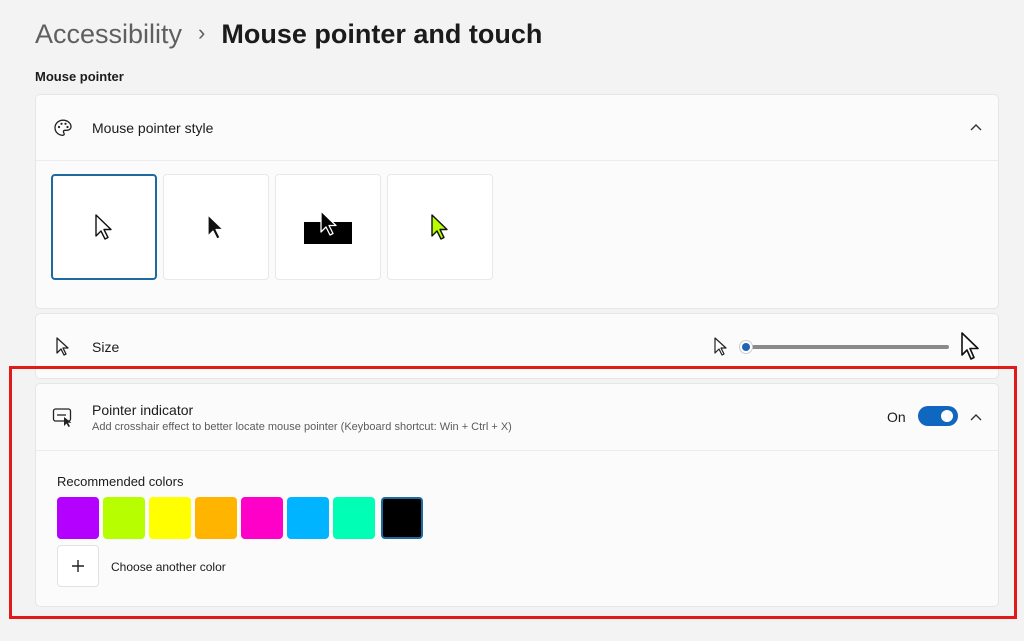 This screenshot has width=1024, height=641. Describe the element at coordinates (896, 417) in the screenshot. I see `toggle-state-label: On` at that location.